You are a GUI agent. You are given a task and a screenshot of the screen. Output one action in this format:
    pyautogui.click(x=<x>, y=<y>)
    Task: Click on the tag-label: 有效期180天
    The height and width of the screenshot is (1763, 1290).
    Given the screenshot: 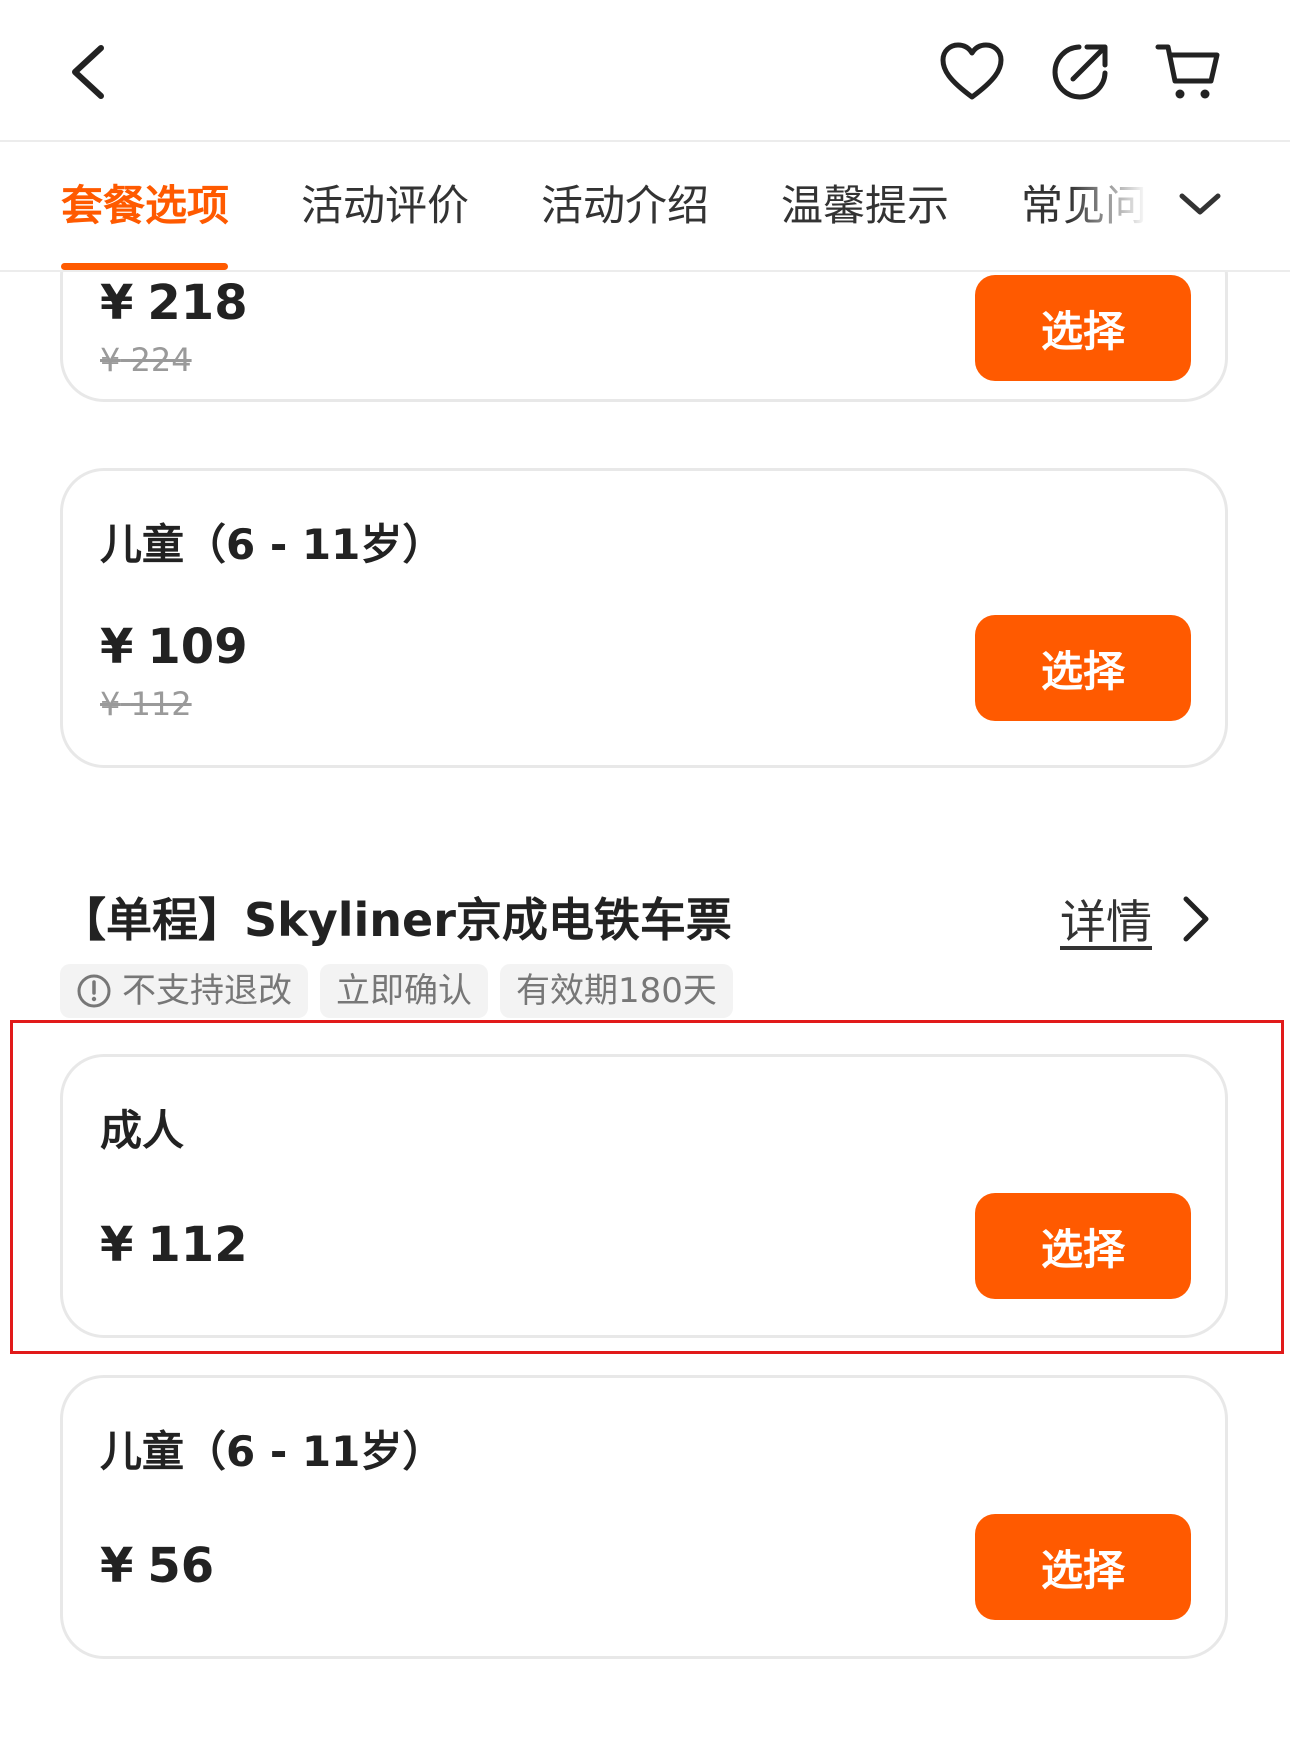 What is the action you would take?
    pyautogui.click(x=616, y=991)
    